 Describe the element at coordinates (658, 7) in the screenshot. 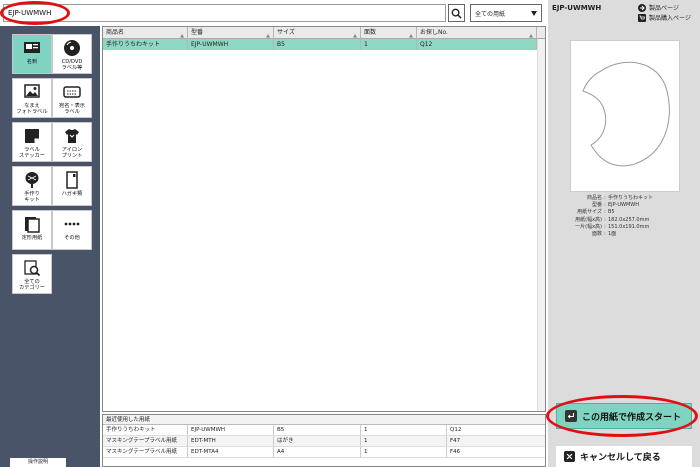

I see `product-page-link: 製品ページ` at that location.